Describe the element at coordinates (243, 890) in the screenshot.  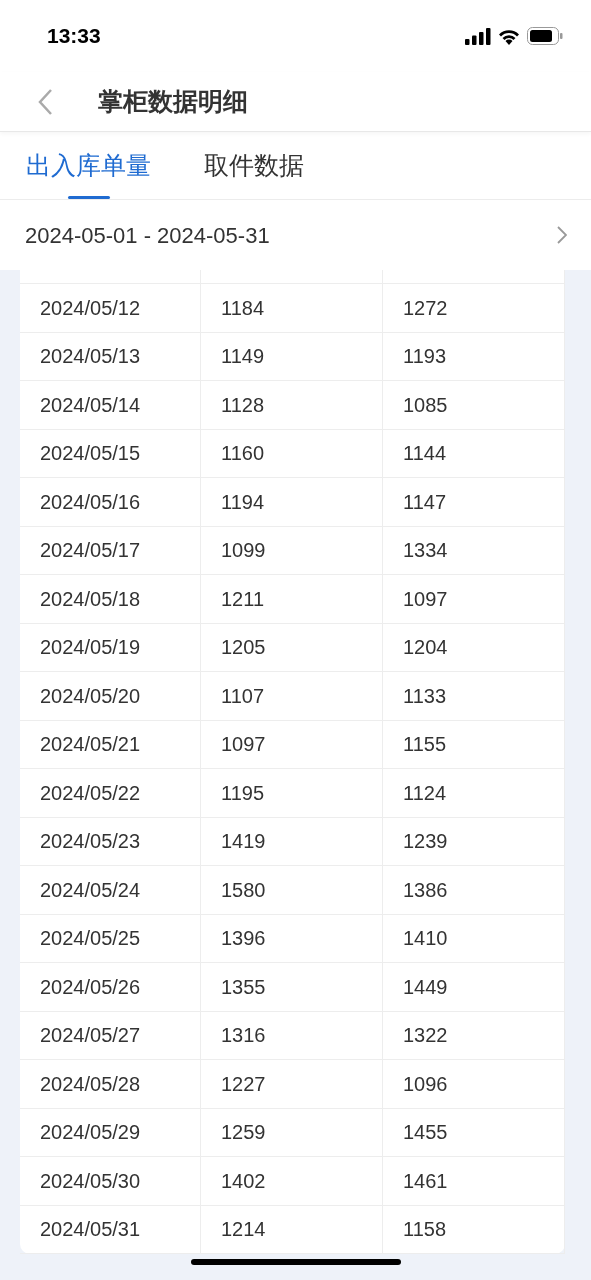
I see `table-cell-text: 1580` at that location.